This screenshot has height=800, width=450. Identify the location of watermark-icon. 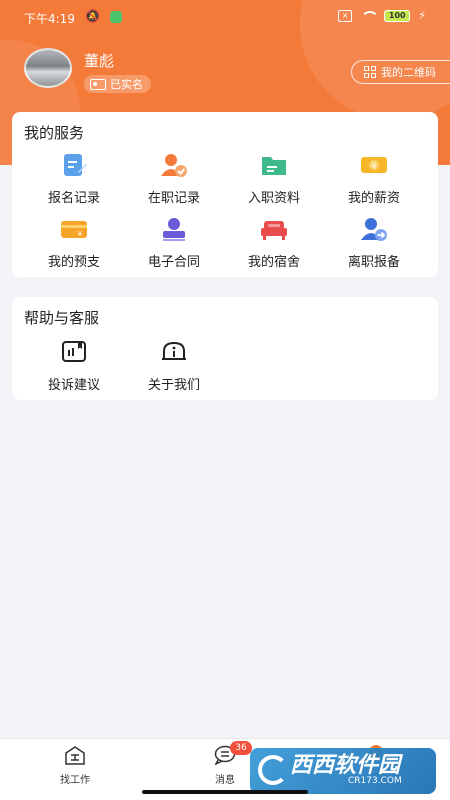
(273, 770).